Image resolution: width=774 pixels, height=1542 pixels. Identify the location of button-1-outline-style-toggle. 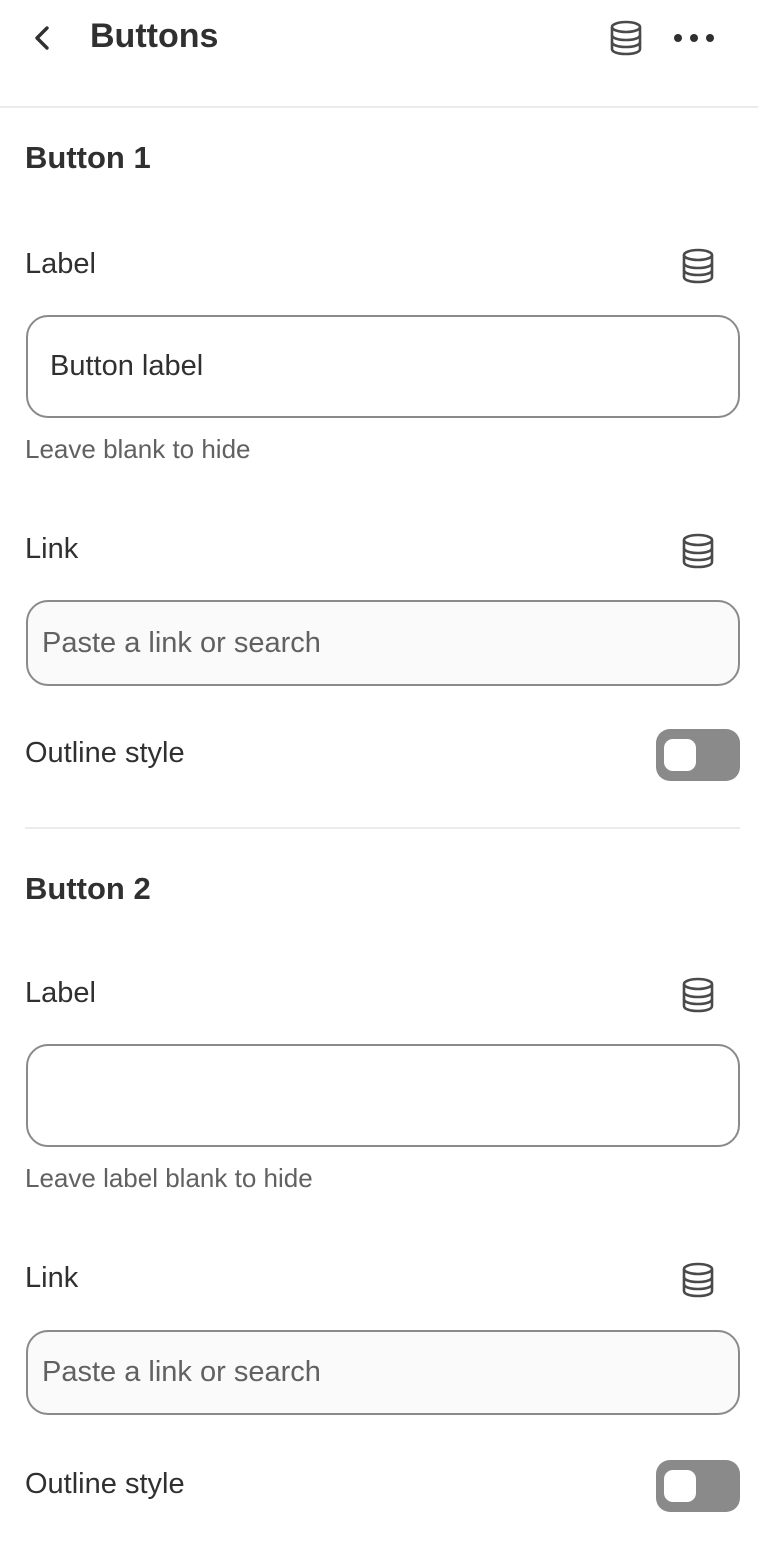
(698, 755).